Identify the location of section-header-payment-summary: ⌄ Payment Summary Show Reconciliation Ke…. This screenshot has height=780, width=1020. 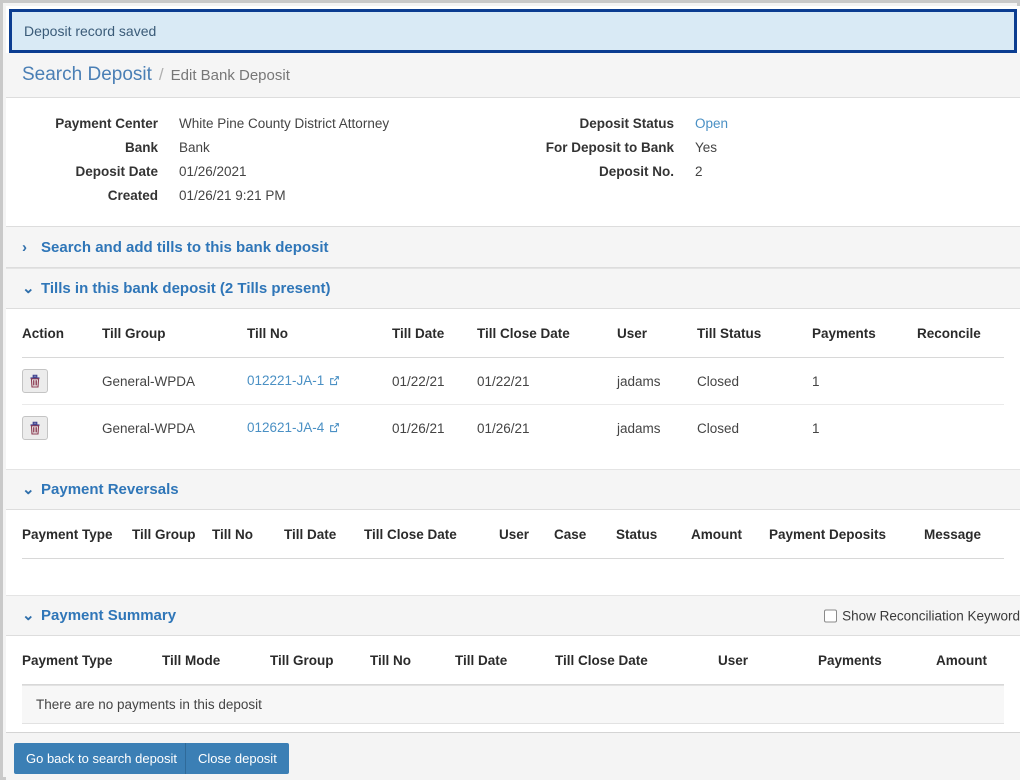
(513, 615).